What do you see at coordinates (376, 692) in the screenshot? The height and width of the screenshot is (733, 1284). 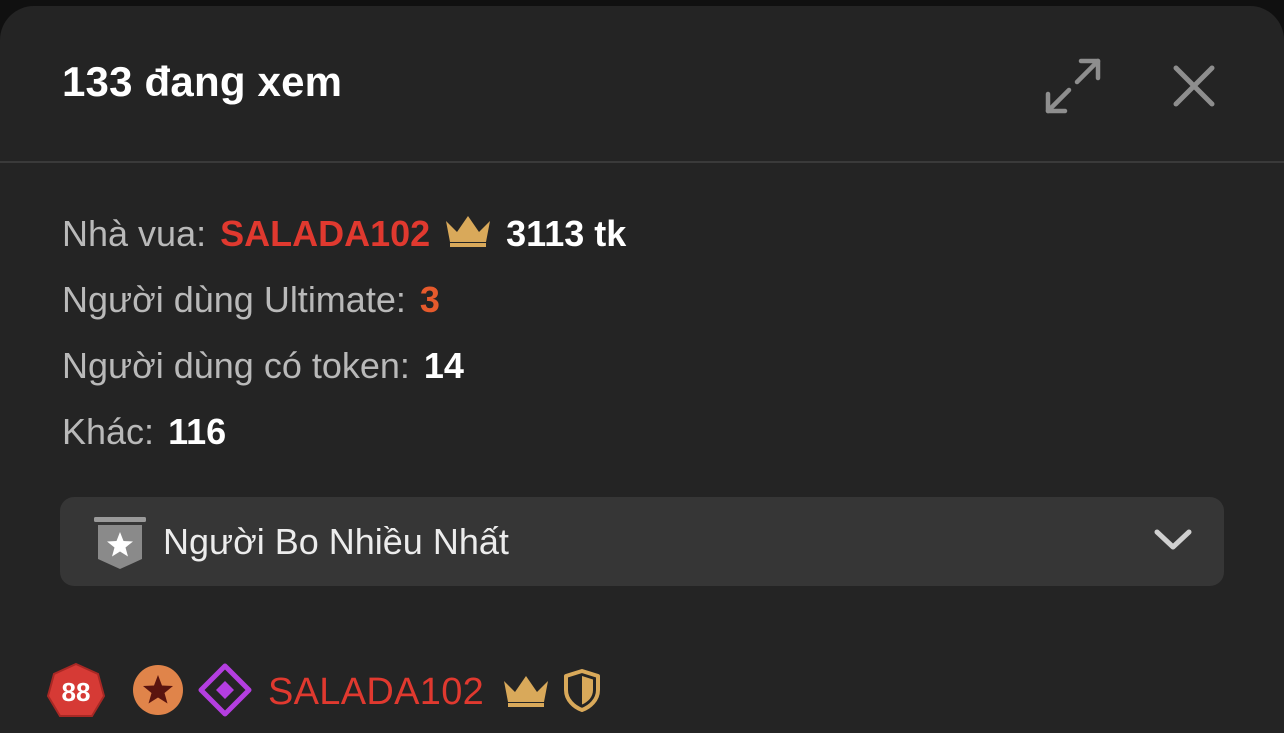 I see `username: SALADA102` at bounding box center [376, 692].